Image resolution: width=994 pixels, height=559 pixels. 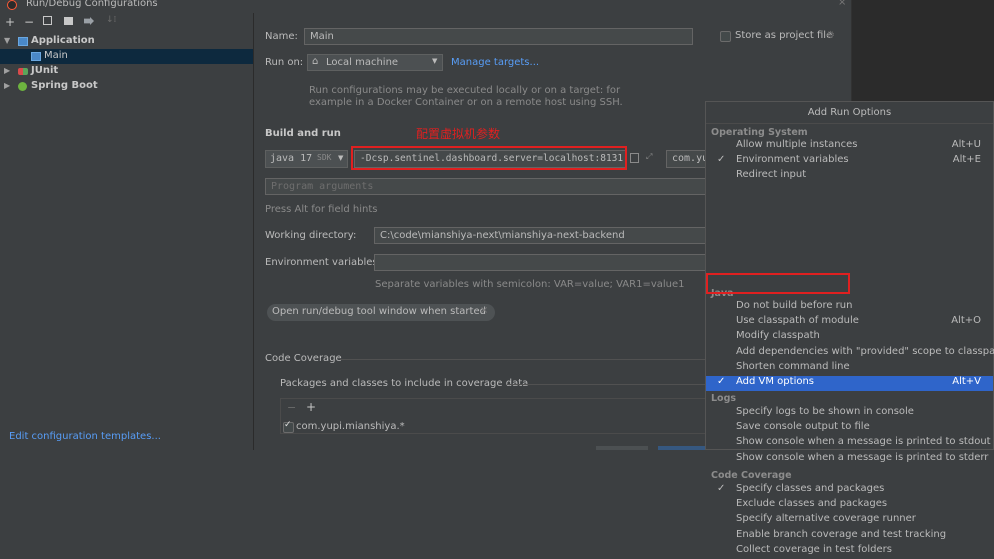 I want to click on menu-item-shortcut: Alt+U, so click(x=966, y=144).